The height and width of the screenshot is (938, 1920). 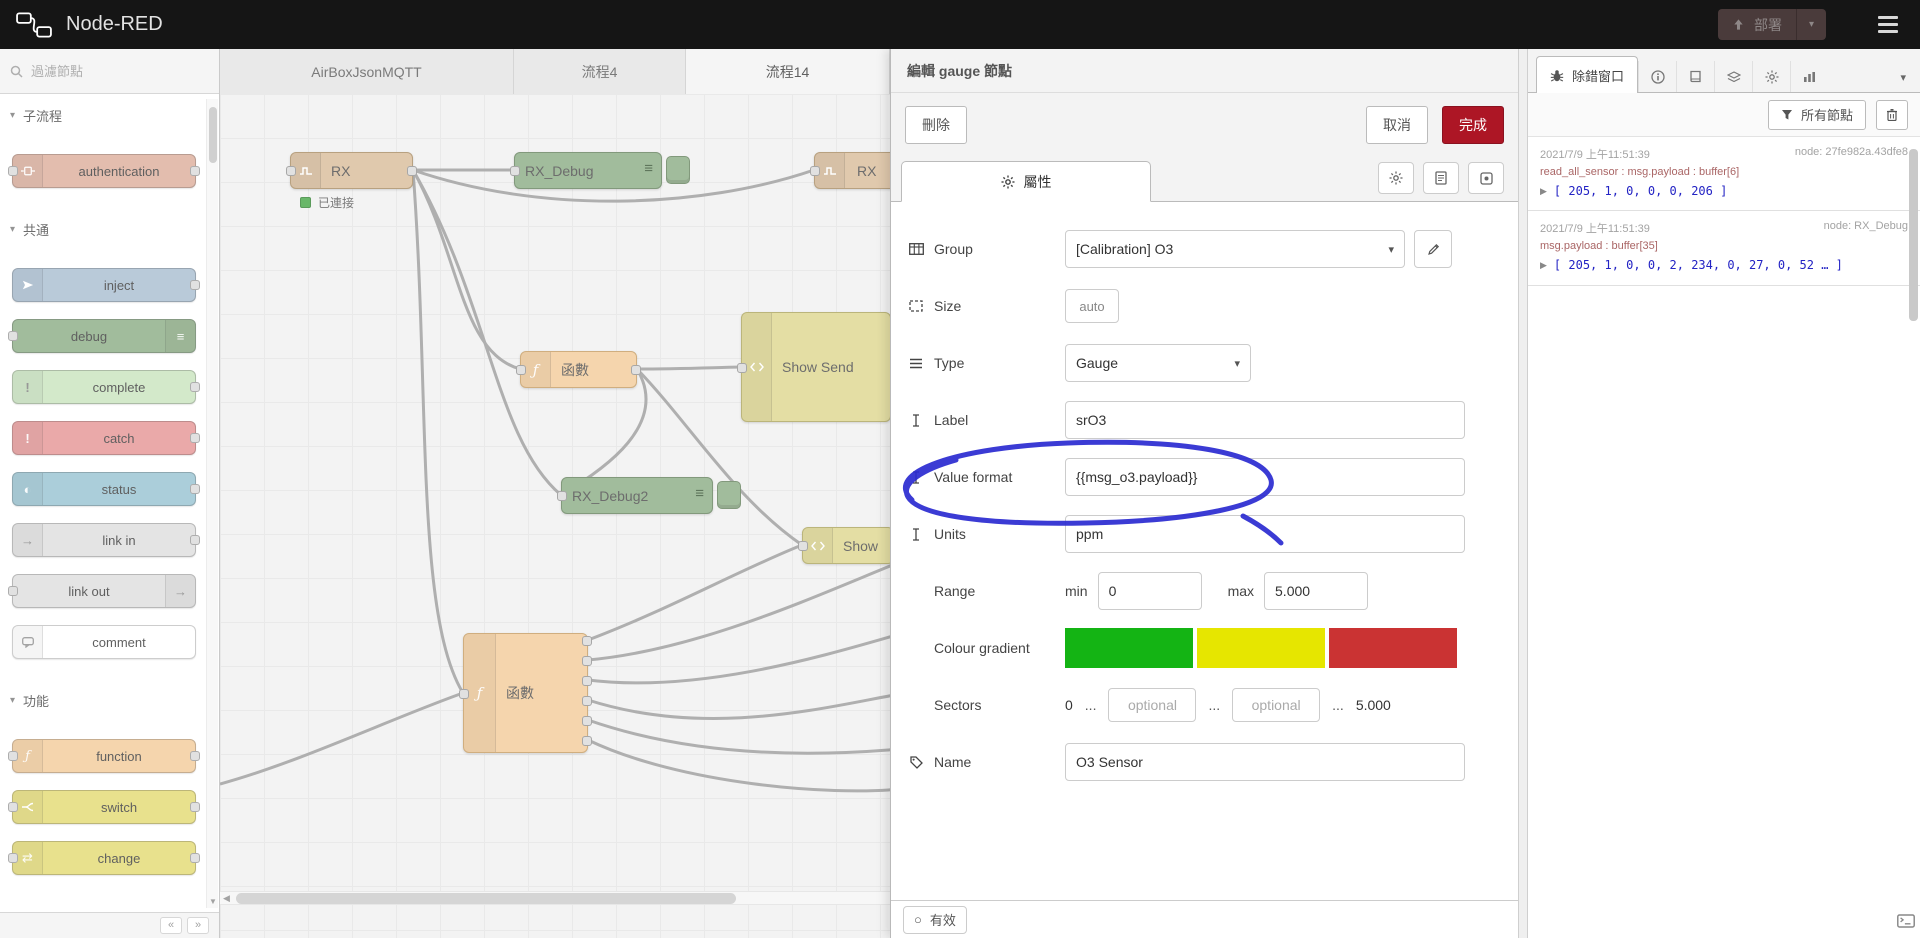 I want to click on collapse-categories-button: «, so click(x=171, y=925).